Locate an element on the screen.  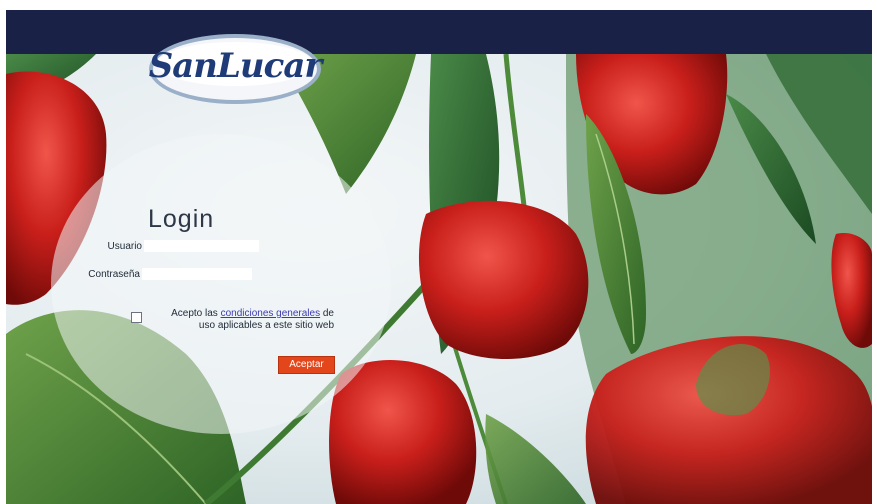
accept-button: Aceptar is located at coordinates (306, 365).